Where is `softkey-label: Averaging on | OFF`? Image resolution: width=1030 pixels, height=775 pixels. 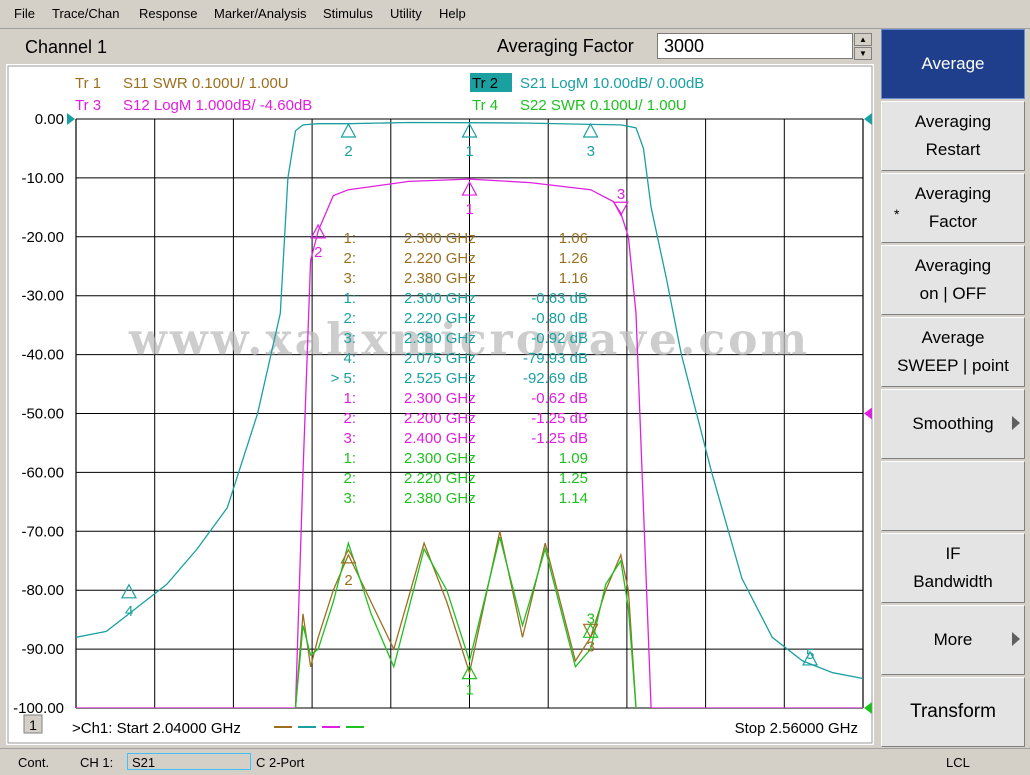
softkey-label: Averaging on | OFF is located at coordinates (953, 280).